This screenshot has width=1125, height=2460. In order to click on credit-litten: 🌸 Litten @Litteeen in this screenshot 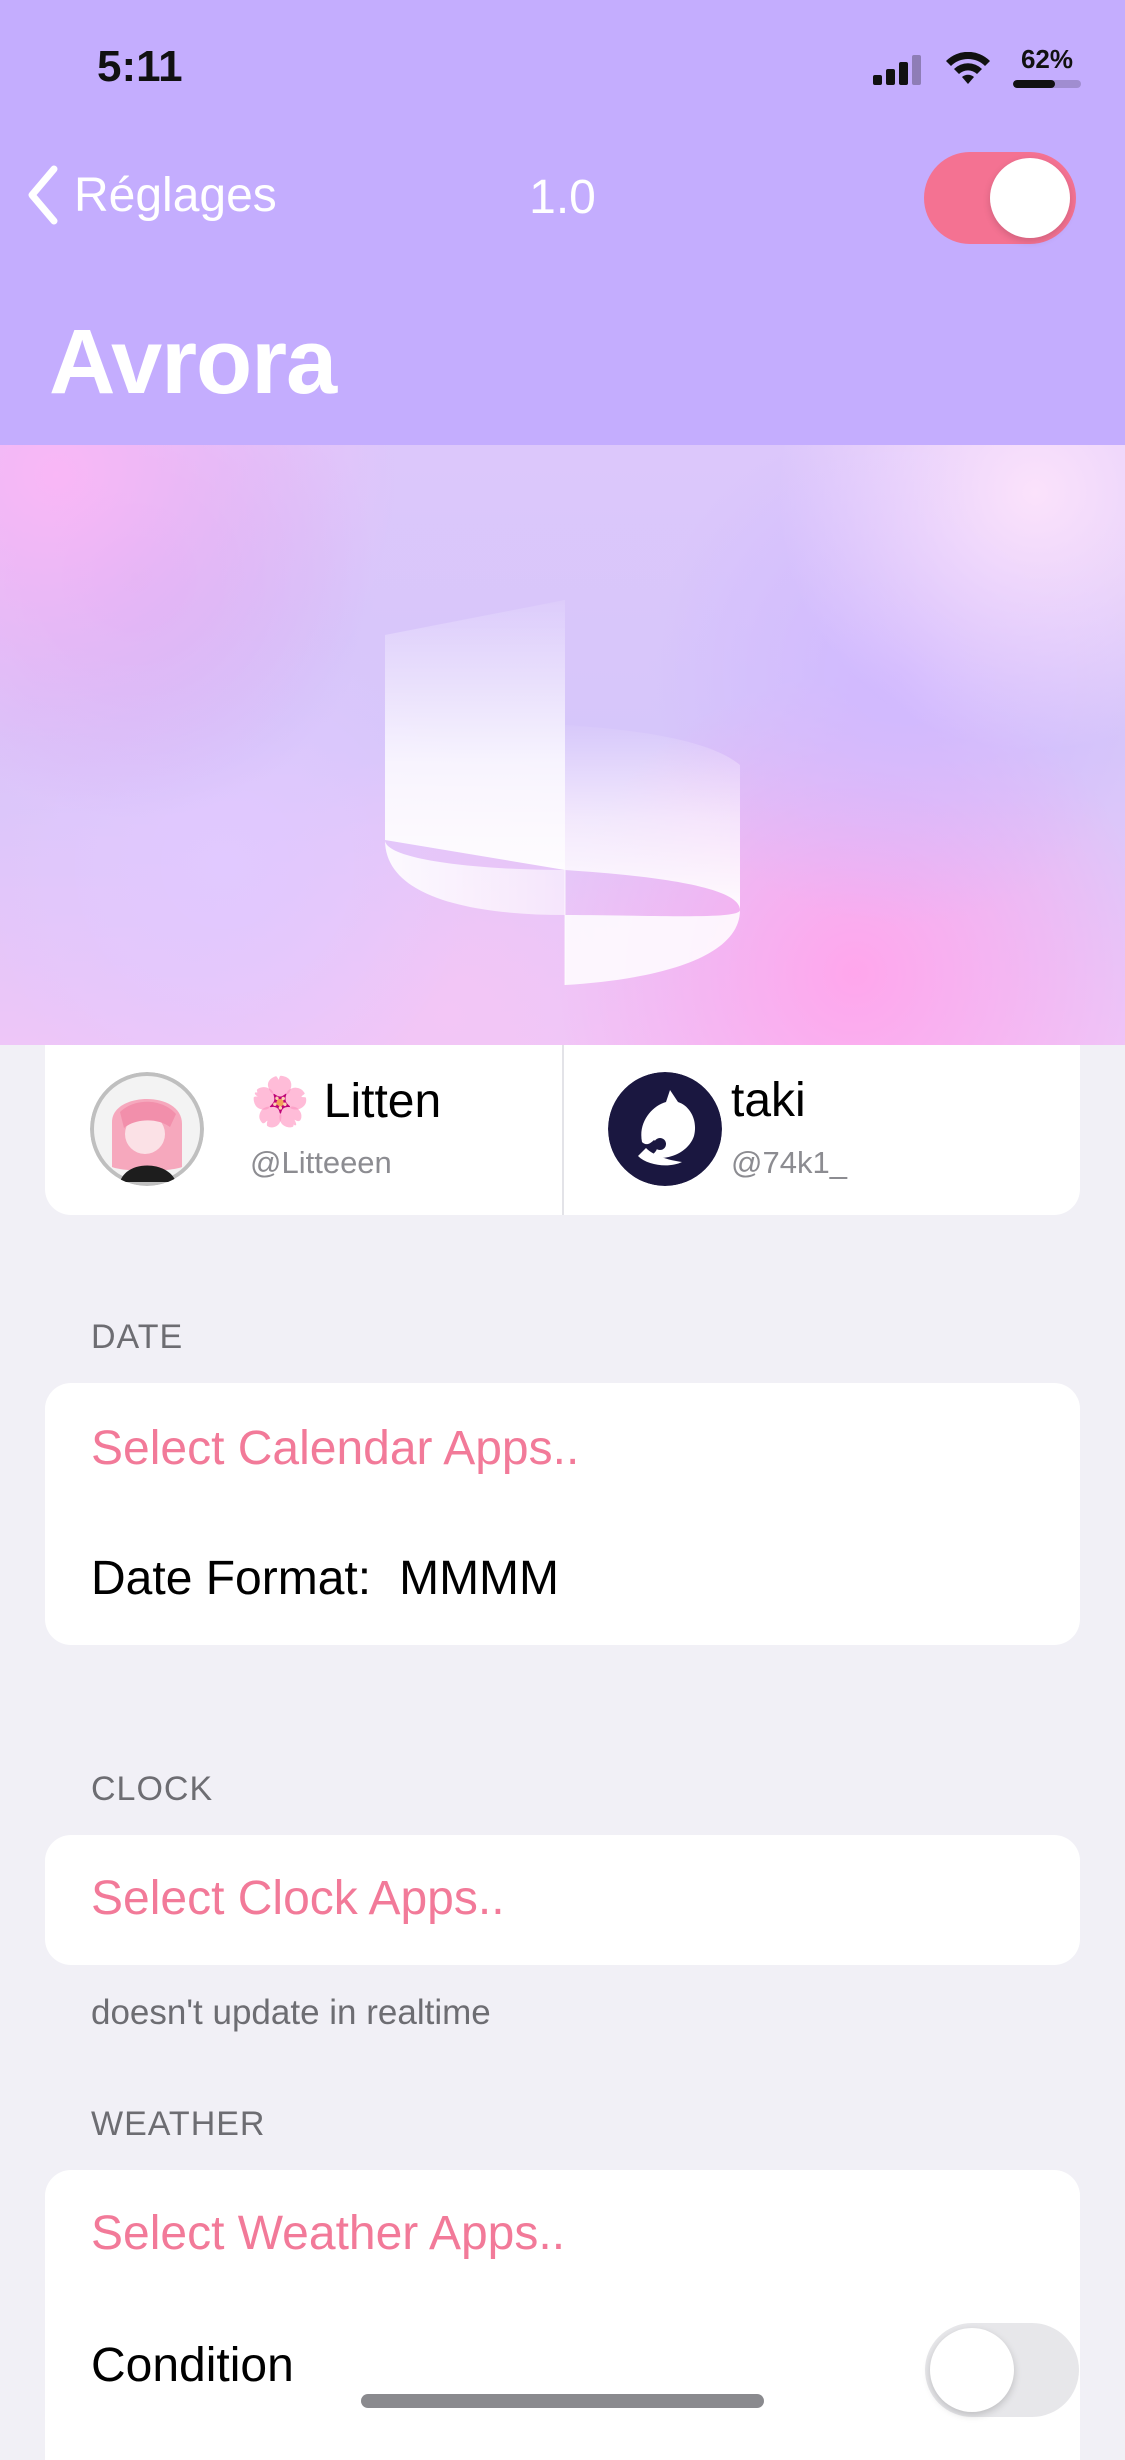, I will do `click(303, 1130)`.